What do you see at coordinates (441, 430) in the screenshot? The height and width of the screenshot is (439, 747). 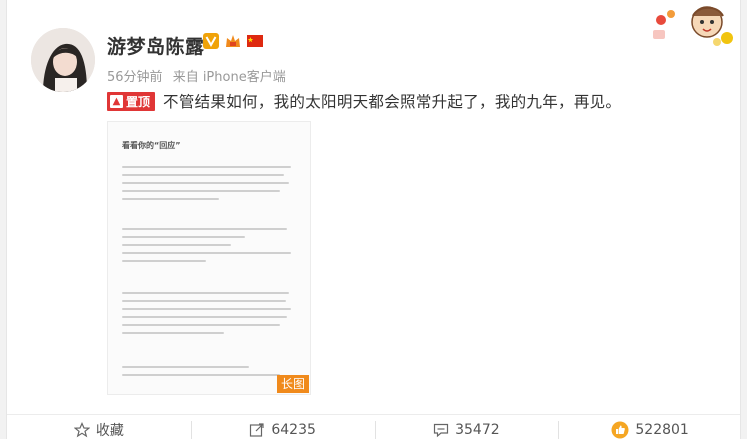 I see `comment-icon` at bounding box center [441, 430].